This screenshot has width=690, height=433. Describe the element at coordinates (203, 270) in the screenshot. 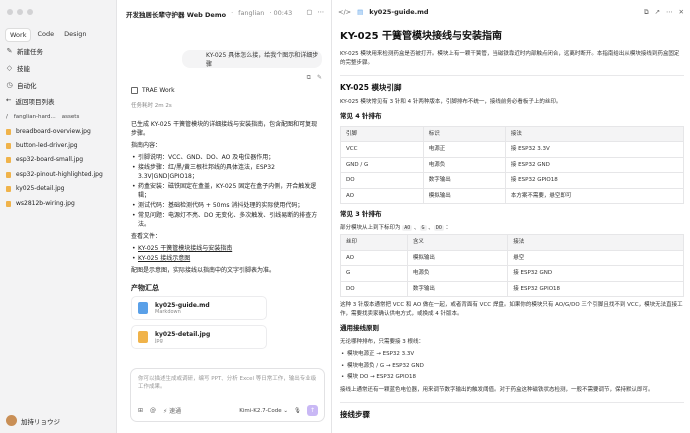

I see `response-note: 配图是示意图，实际接线以指南中的文字引脚表为准。` at that location.